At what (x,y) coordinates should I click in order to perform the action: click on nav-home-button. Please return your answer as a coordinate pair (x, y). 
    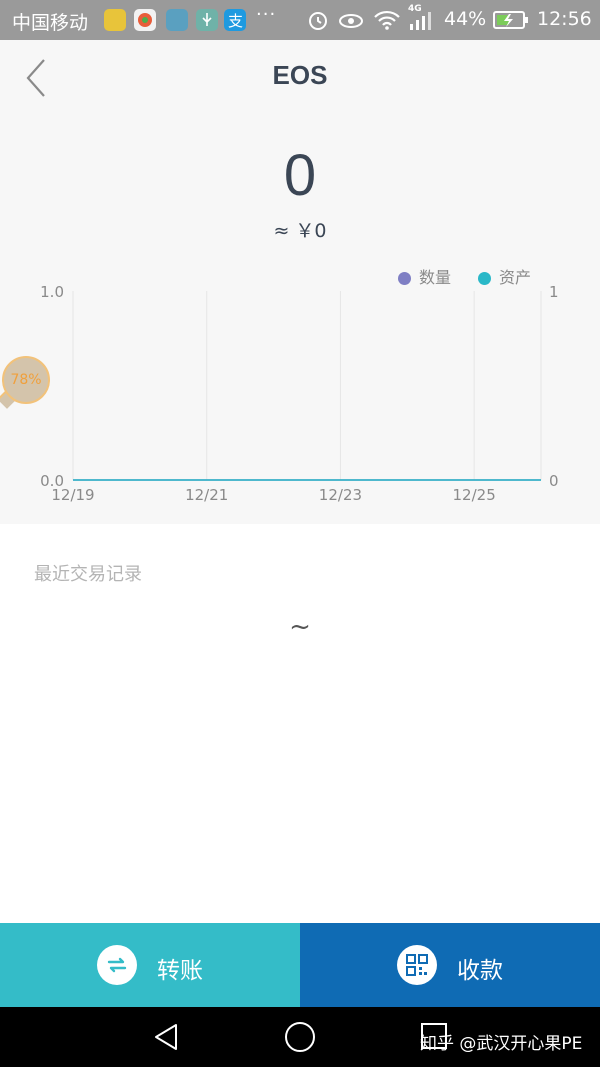
    Looking at the image, I should click on (300, 1039).